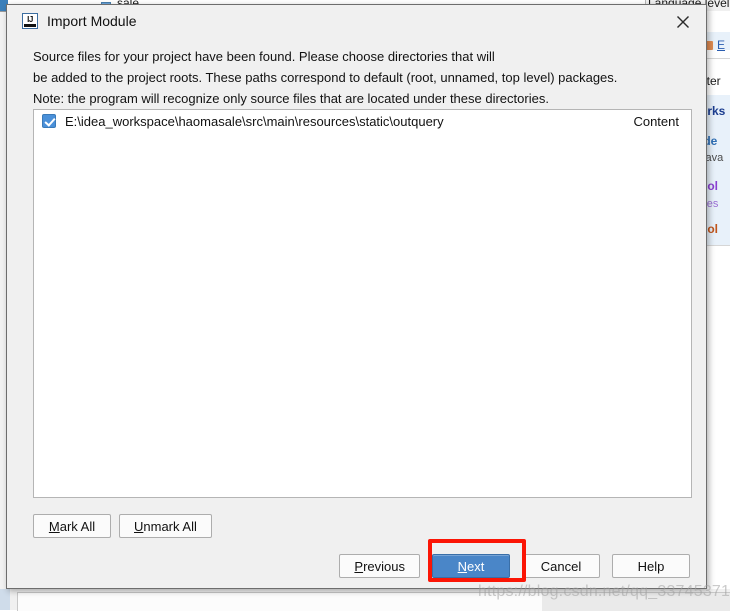  Describe the element at coordinates (356, 21) in the screenshot. I see `dialog-titlebar: IJ Import Module` at that location.